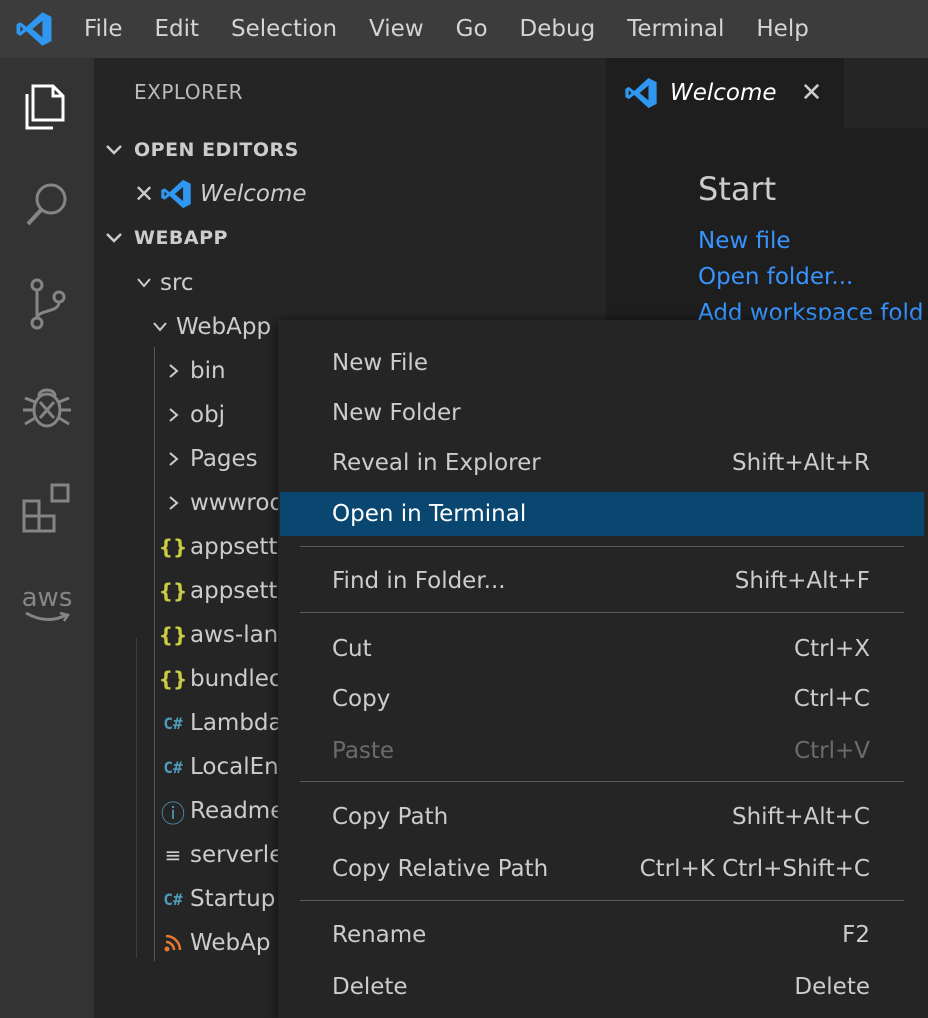 The height and width of the screenshot is (1018, 928). I want to click on tree-label: bundlec, so click(236, 679).